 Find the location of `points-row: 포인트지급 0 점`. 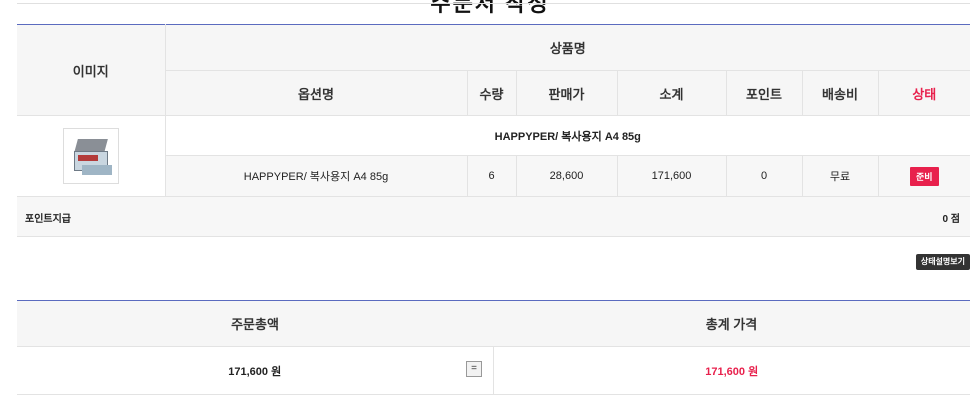

points-row: 포인트지급 0 점 is located at coordinates (493, 217).